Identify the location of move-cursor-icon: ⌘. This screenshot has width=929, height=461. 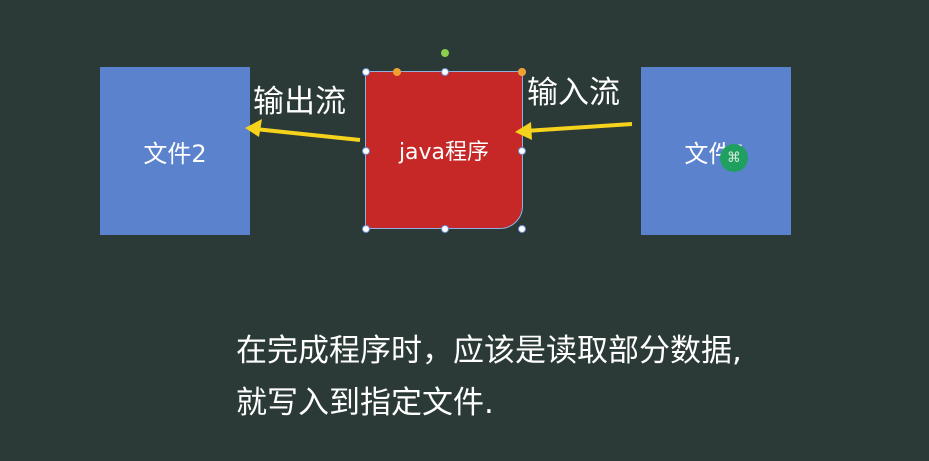
(734, 158).